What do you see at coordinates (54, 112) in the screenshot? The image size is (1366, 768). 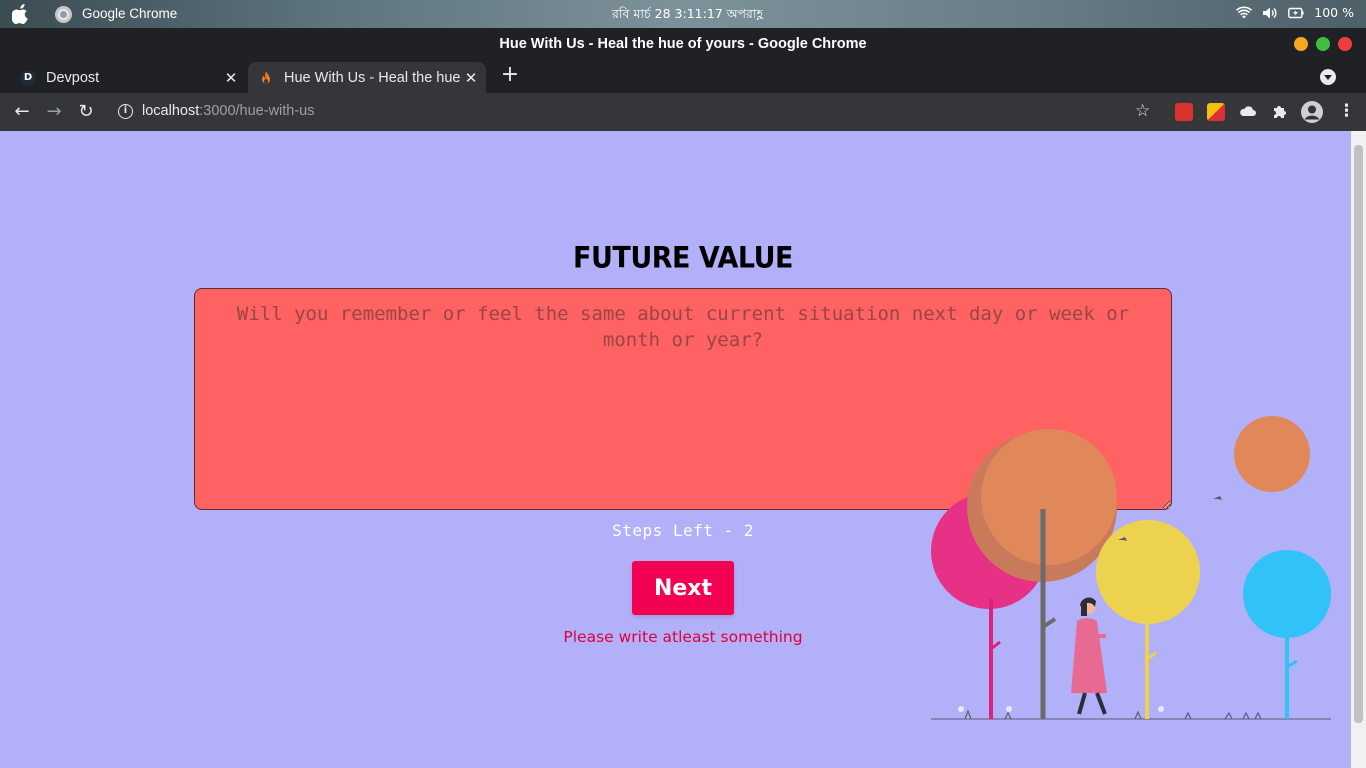 I see `forward-icon: →` at bounding box center [54, 112].